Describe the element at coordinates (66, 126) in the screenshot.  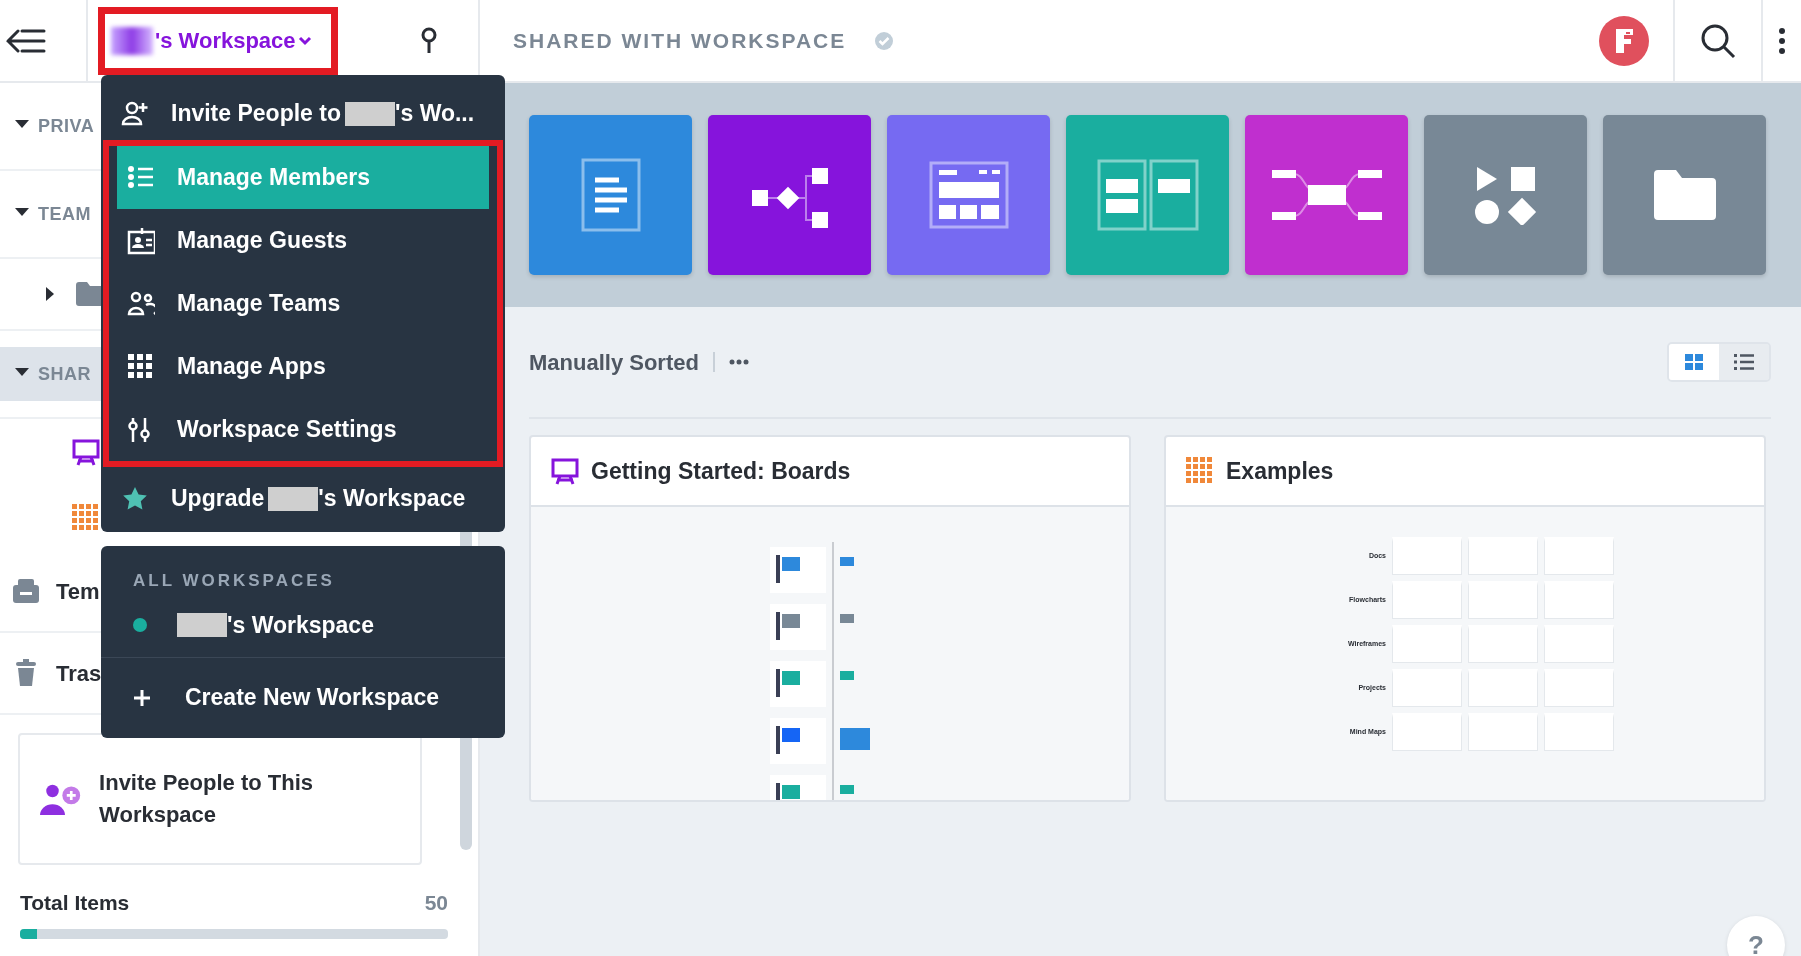
I see `section-label: PRIVA` at that location.